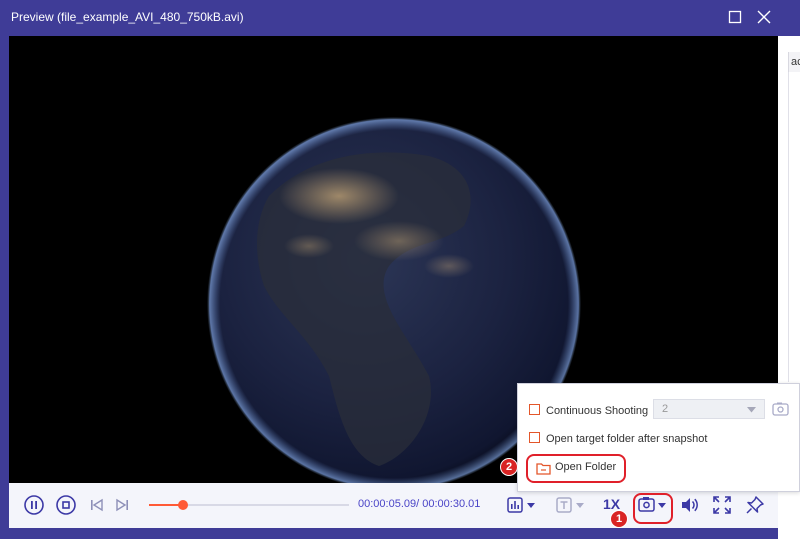  I want to click on previous-frame-icon, so click(97, 505).